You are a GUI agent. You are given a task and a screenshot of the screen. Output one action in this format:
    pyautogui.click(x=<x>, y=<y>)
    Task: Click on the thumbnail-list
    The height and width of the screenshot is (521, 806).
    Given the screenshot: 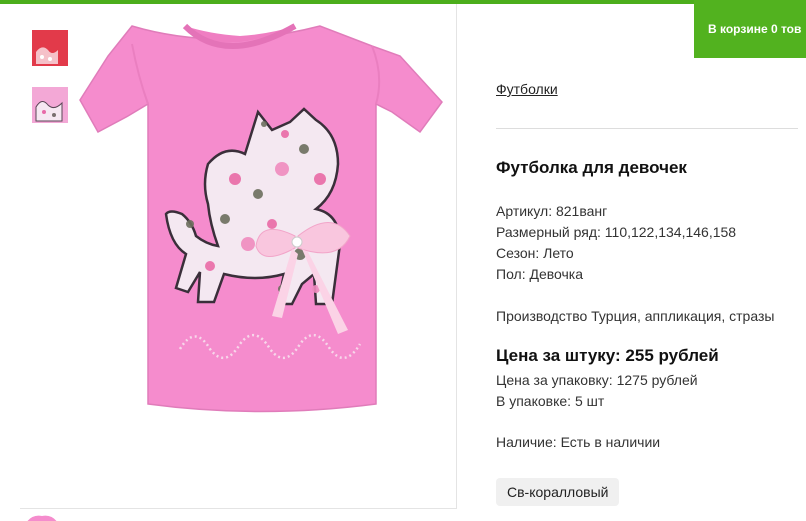 What is the action you would take?
    pyautogui.click(x=50, y=87)
    